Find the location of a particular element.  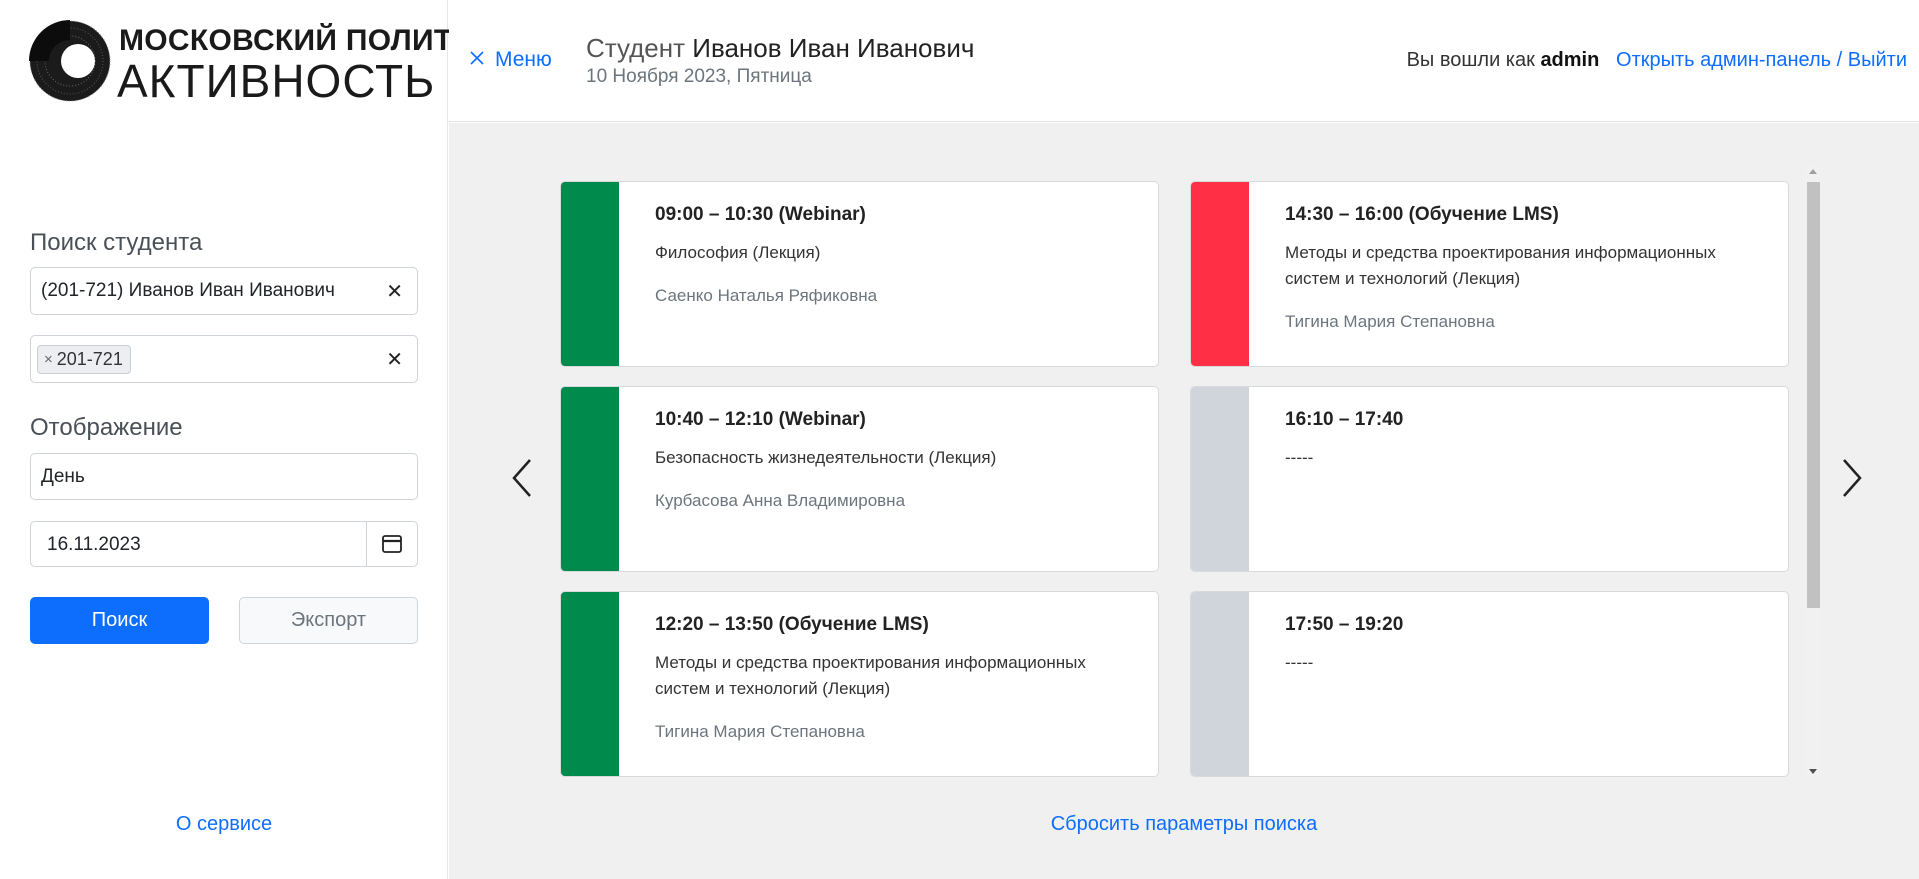

lesson-subject: Философия (Лекция) is located at coordinates (738, 252).